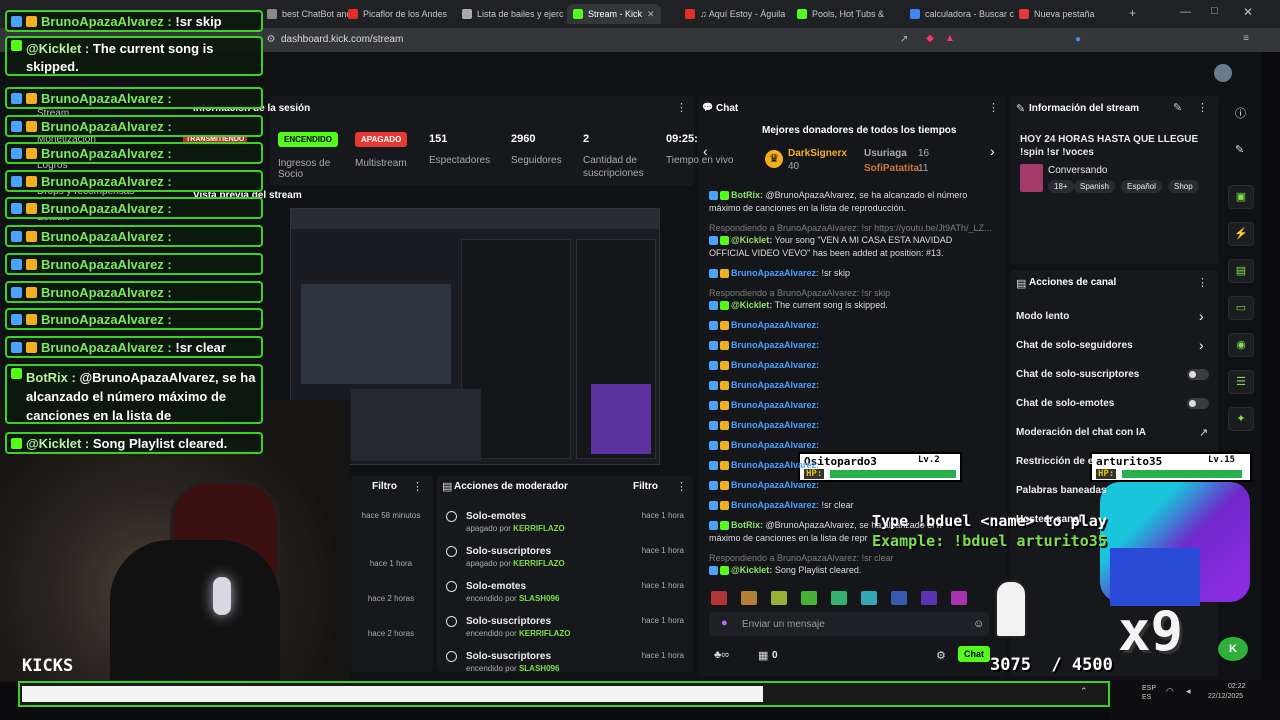  I want to click on external-link-icon: ↗, so click(1203, 432).